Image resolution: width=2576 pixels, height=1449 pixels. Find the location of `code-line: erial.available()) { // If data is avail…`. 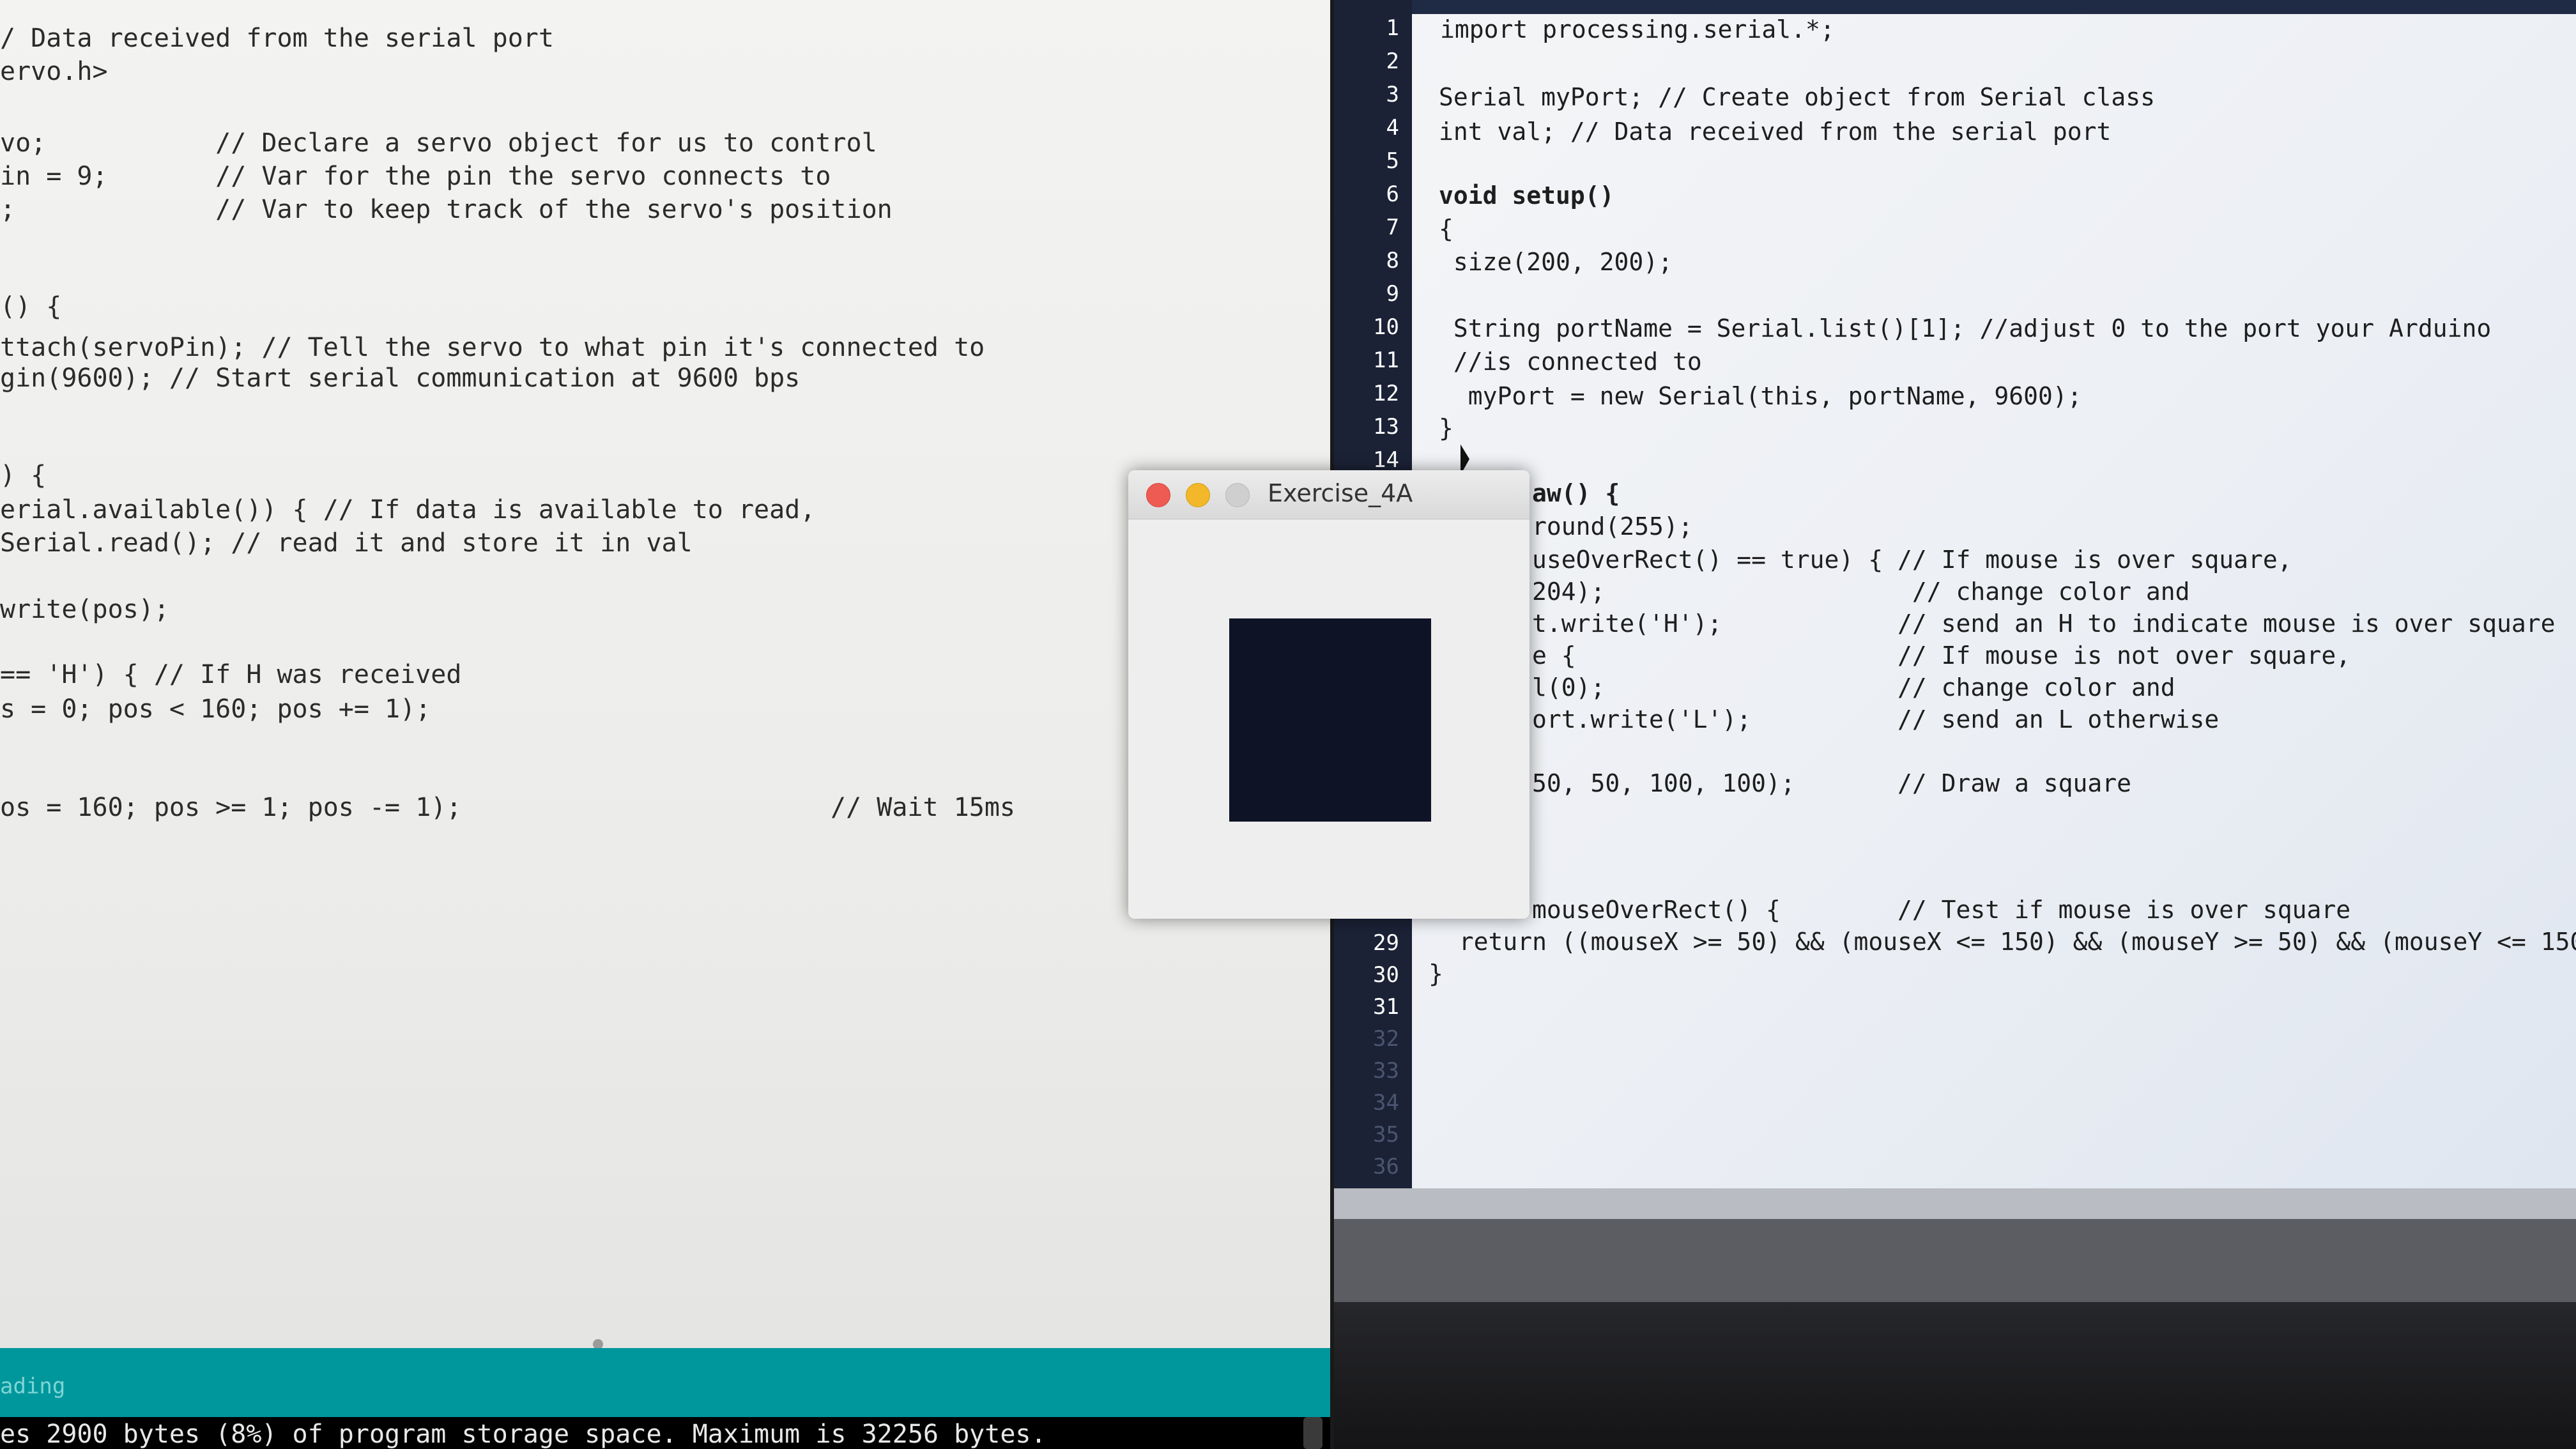

code-line: erial.available()) { // If data is avail… is located at coordinates (408, 510).